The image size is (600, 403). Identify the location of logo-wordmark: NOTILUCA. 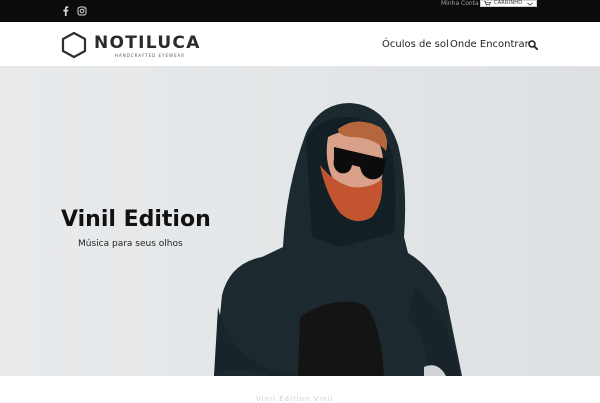
(147, 43).